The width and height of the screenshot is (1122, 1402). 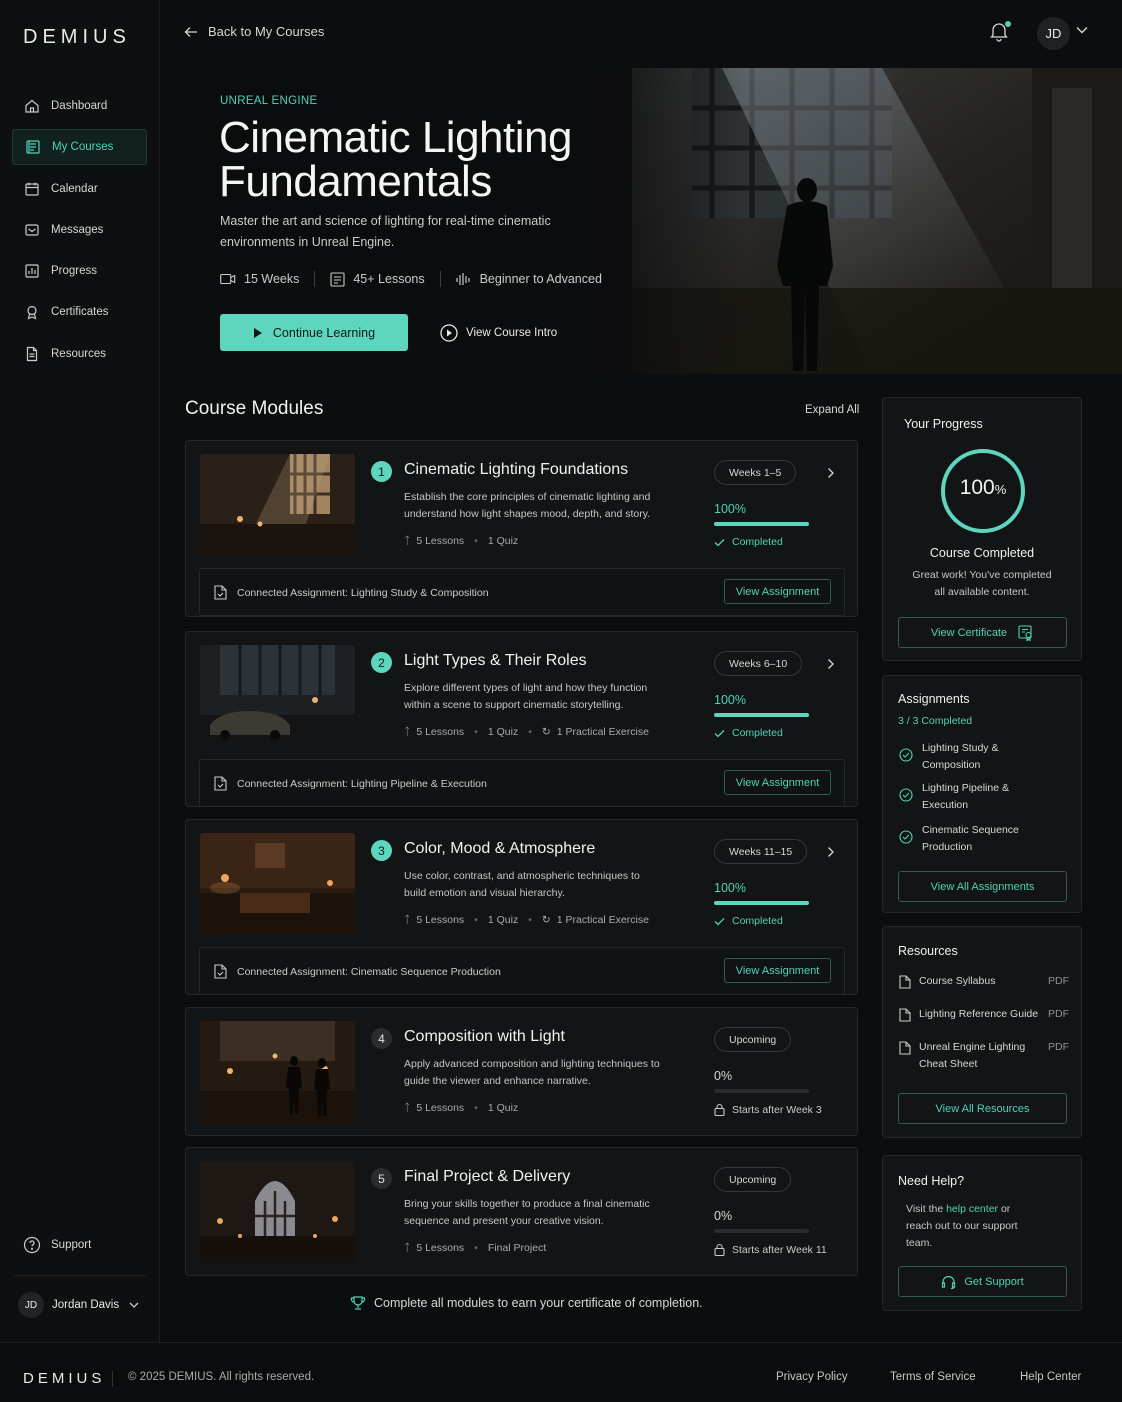 What do you see at coordinates (517, 1248) in the screenshot?
I see `module-final-project: Final Project` at bounding box center [517, 1248].